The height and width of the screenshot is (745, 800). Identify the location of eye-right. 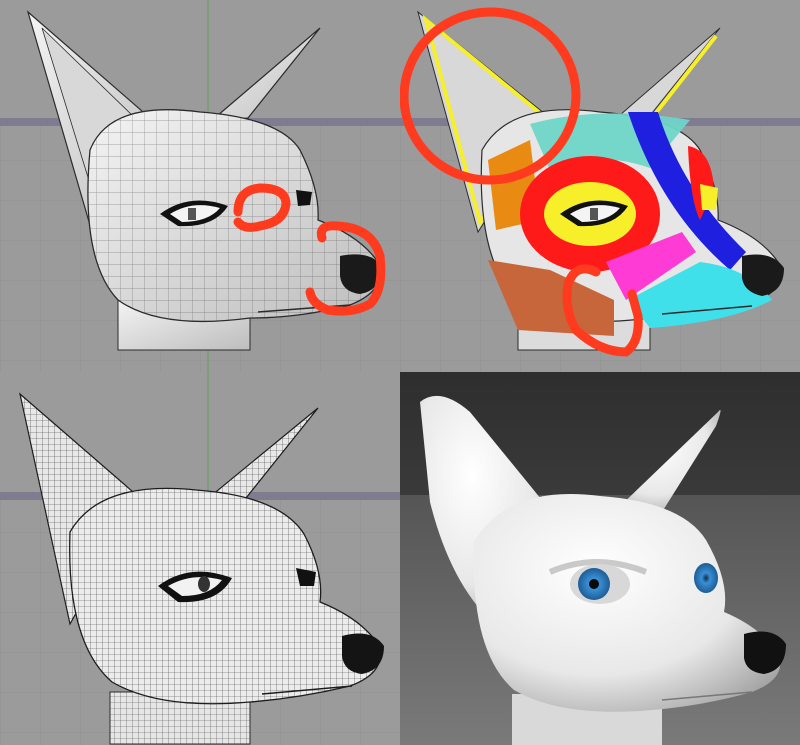
(706, 578).